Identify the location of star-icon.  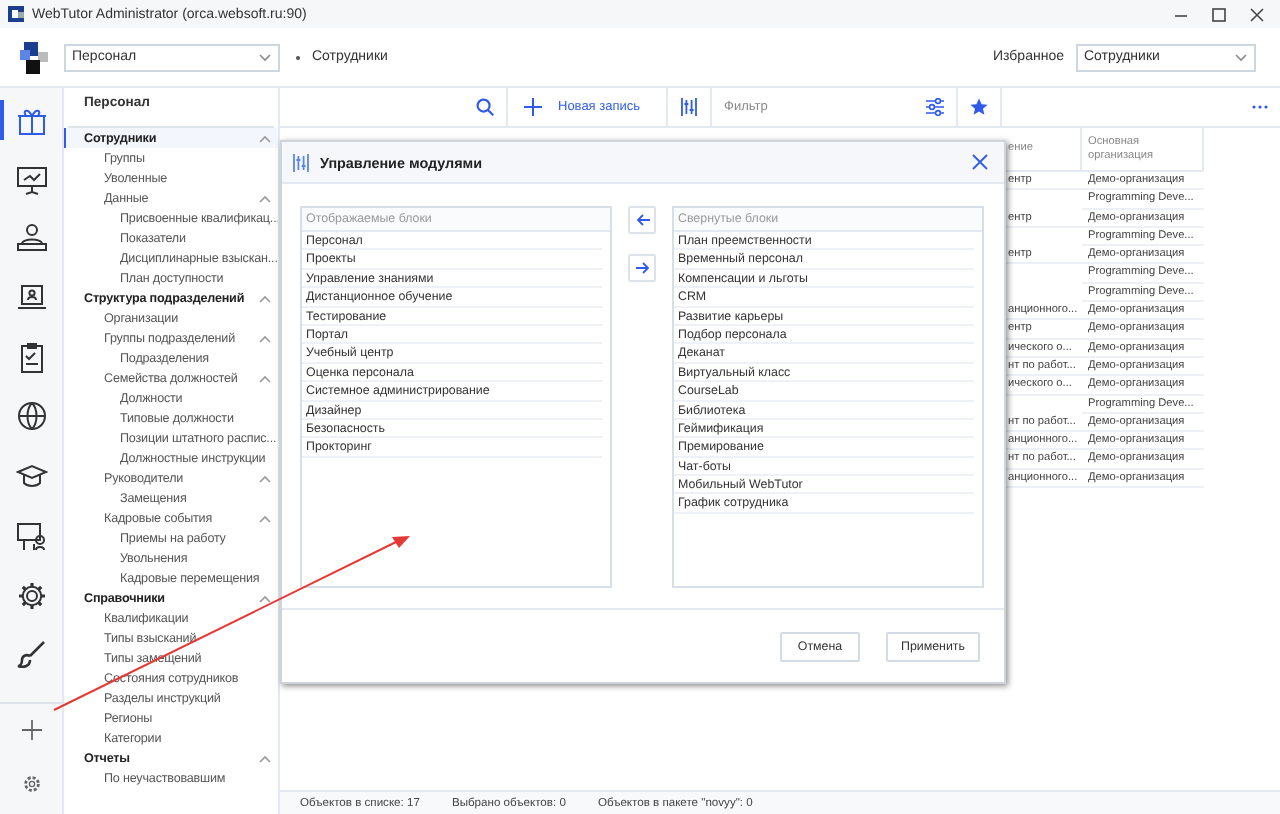
(979, 107).